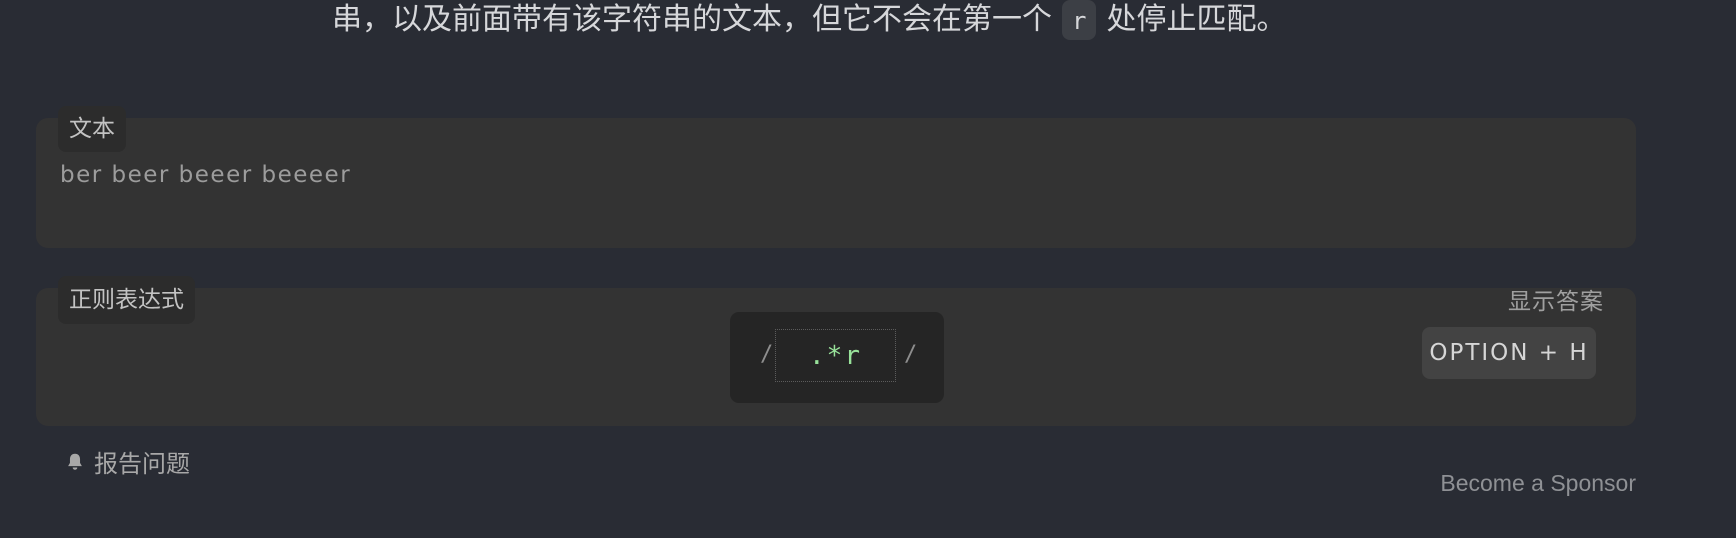 The height and width of the screenshot is (538, 1736). What do you see at coordinates (1079, 20) in the screenshot?
I see `inline-code: r` at bounding box center [1079, 20].